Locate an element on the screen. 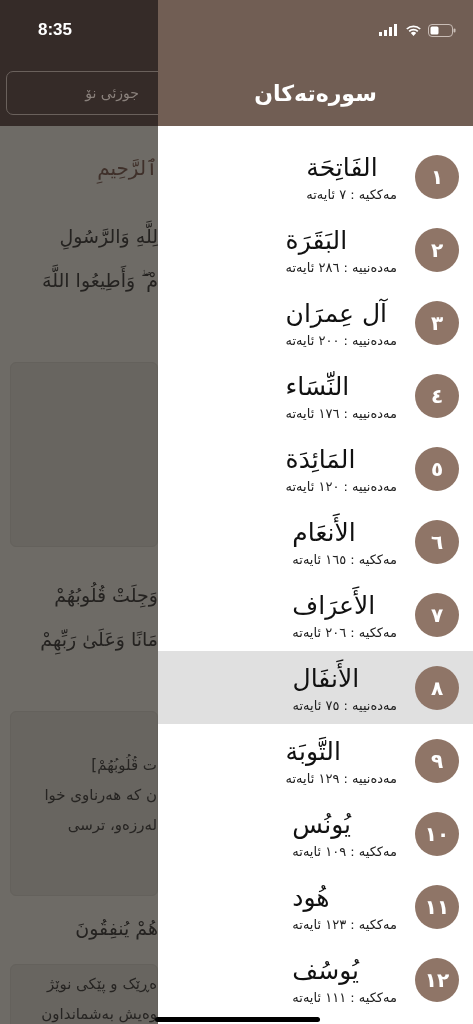  verse-line: وَجِلَتْ قُلُوبُهُمْ is located at coordinates (105, 595).